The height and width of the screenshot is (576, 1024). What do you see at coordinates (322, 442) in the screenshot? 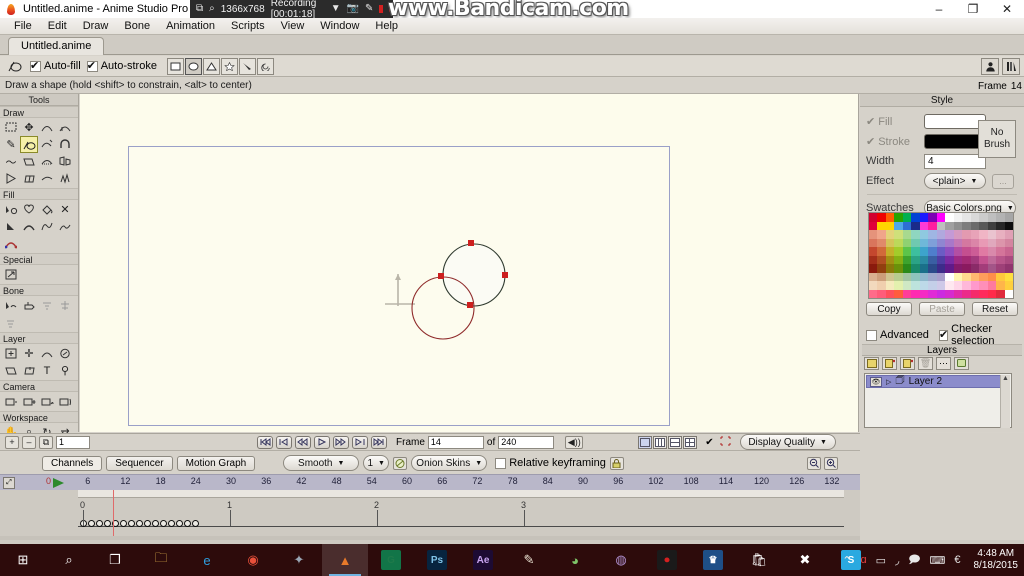
I see `play-button` at bounding box center [322, 442].